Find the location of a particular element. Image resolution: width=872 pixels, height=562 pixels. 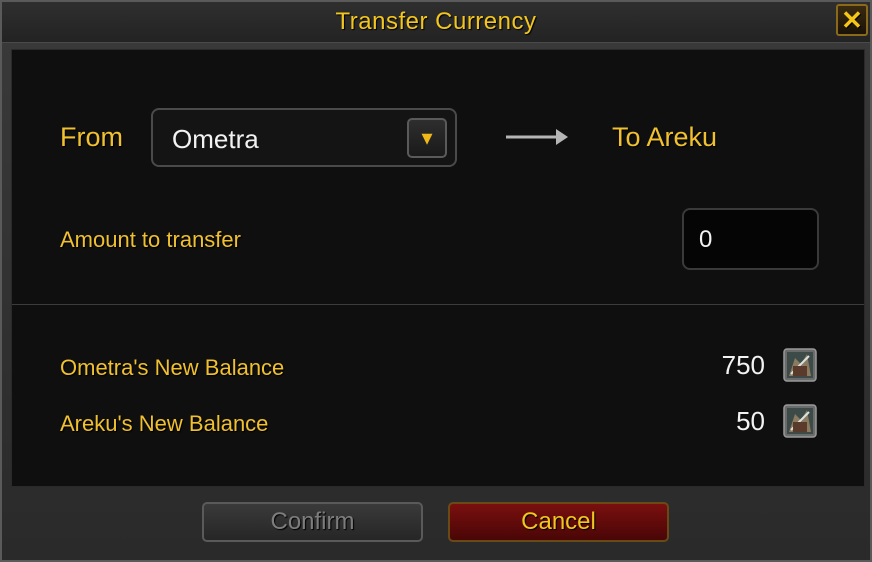

title-bar: Transfer Currency ✕ is located at coordinates (436, 22).